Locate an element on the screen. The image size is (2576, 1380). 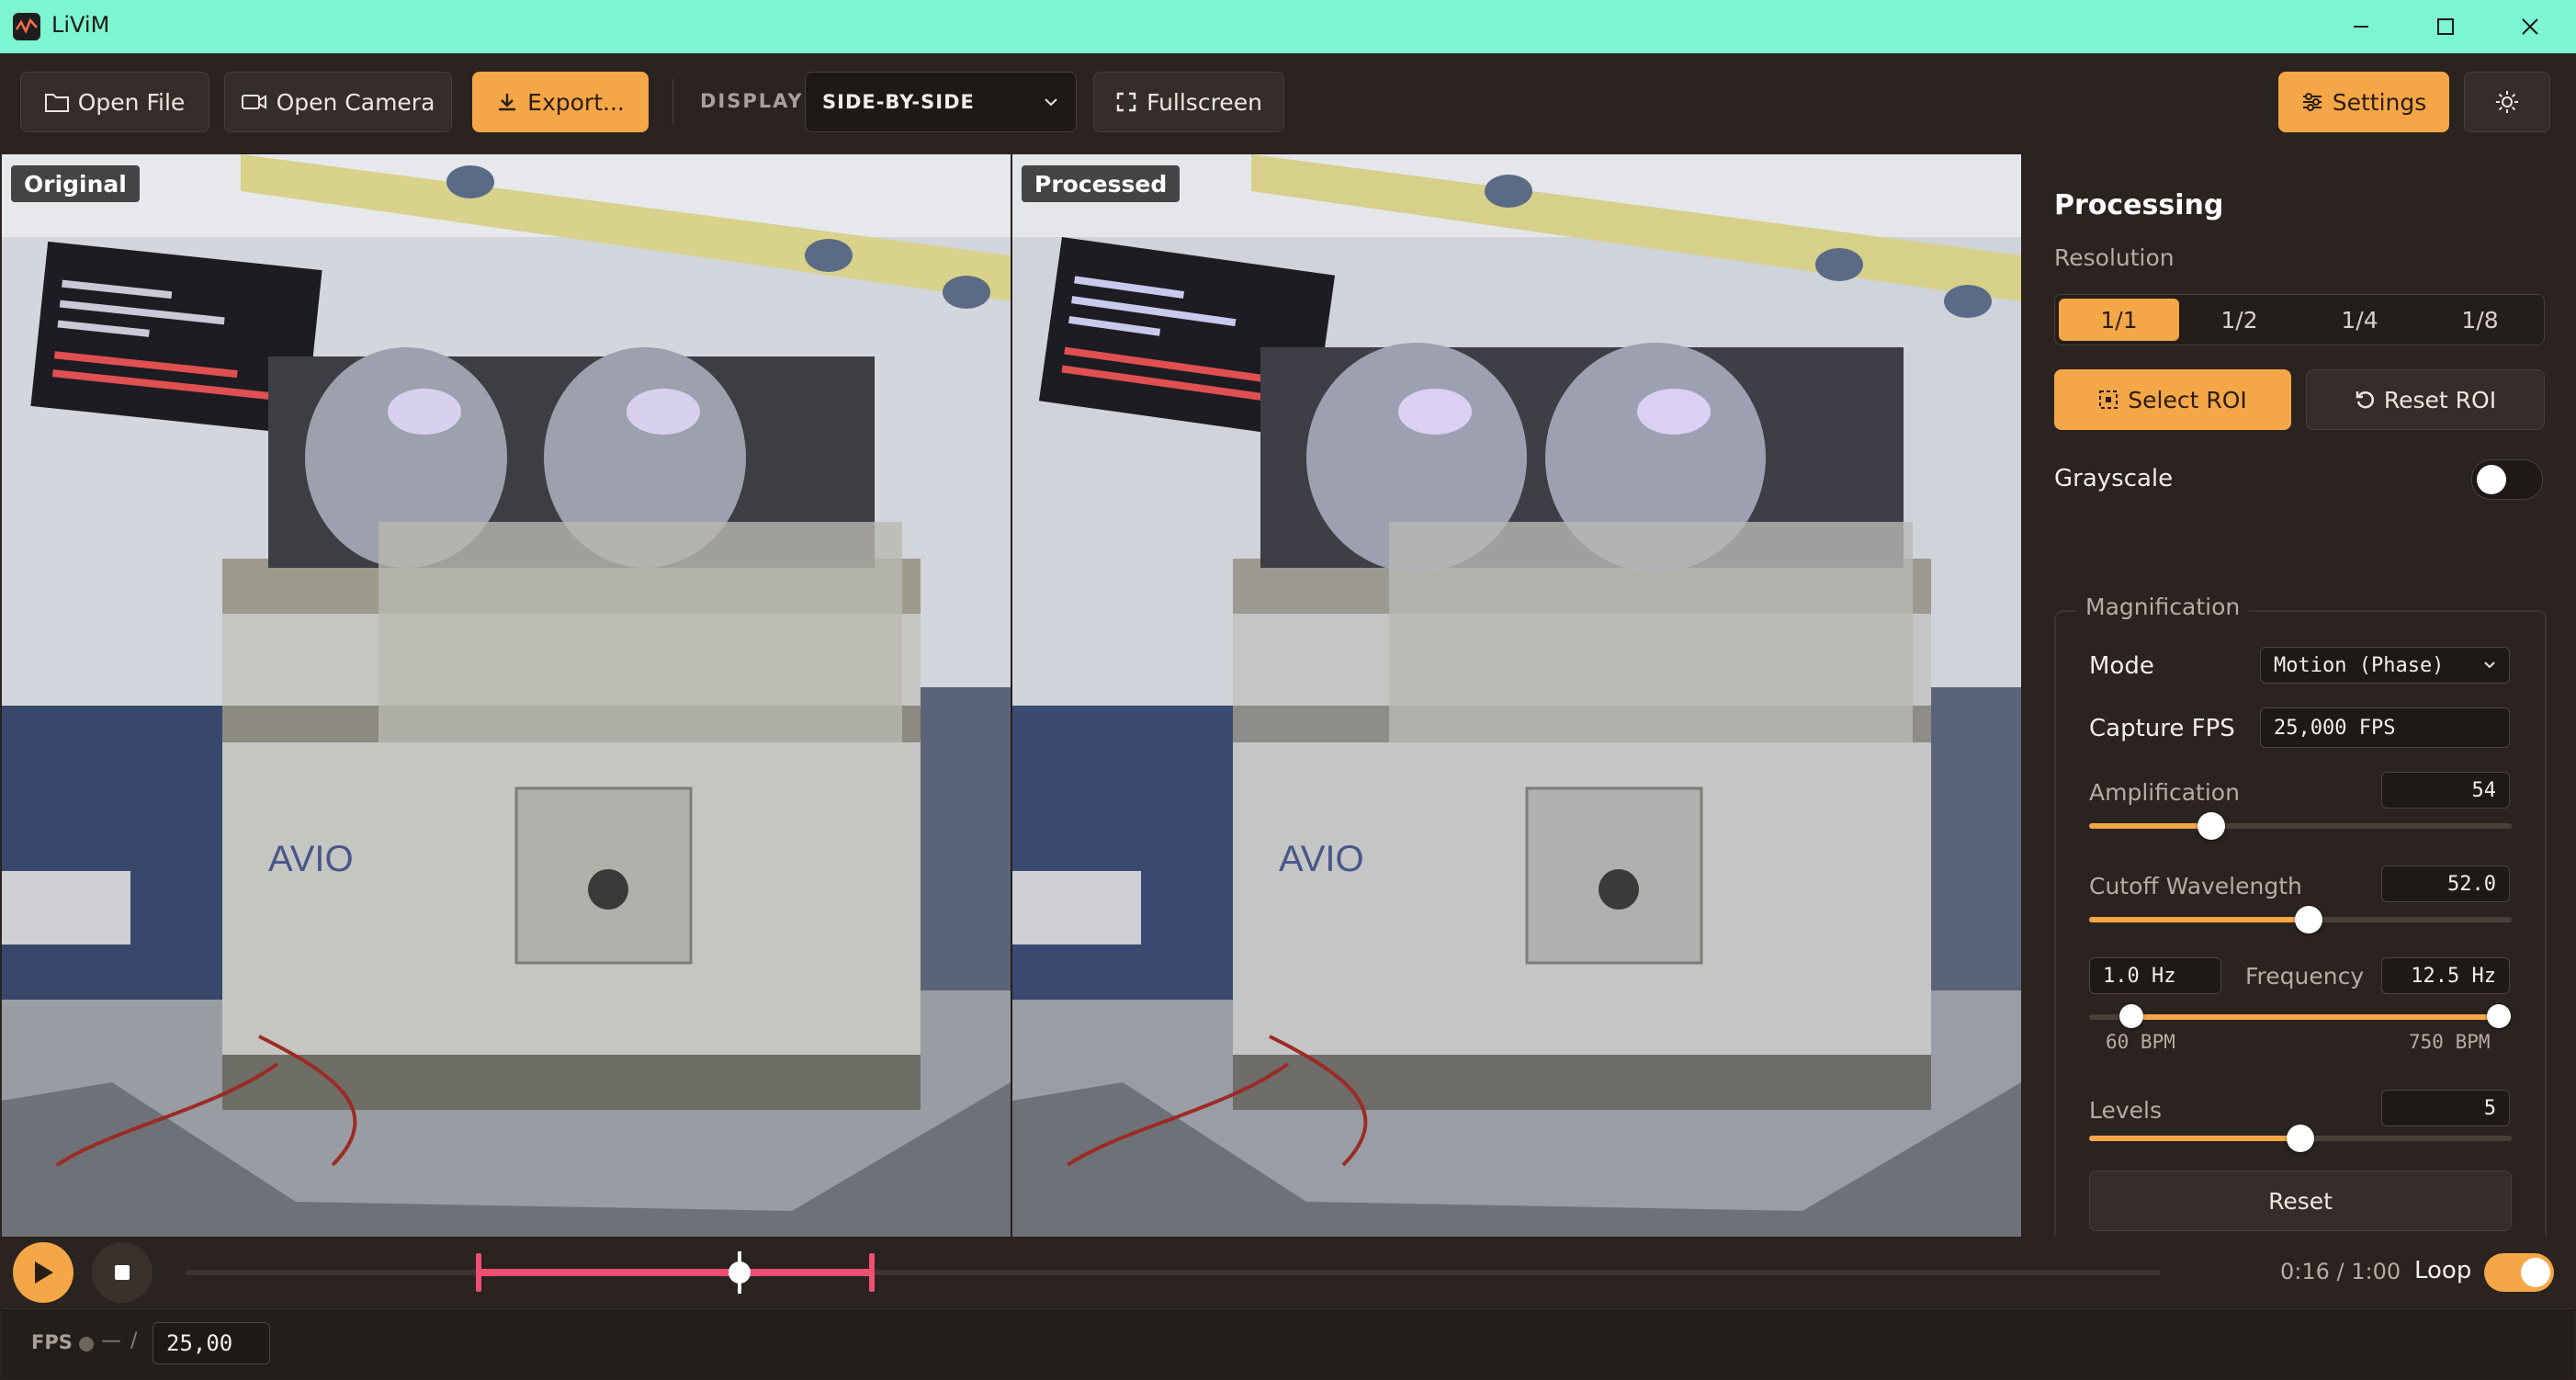
app-logo-icon is located at coordinates (26, 27).